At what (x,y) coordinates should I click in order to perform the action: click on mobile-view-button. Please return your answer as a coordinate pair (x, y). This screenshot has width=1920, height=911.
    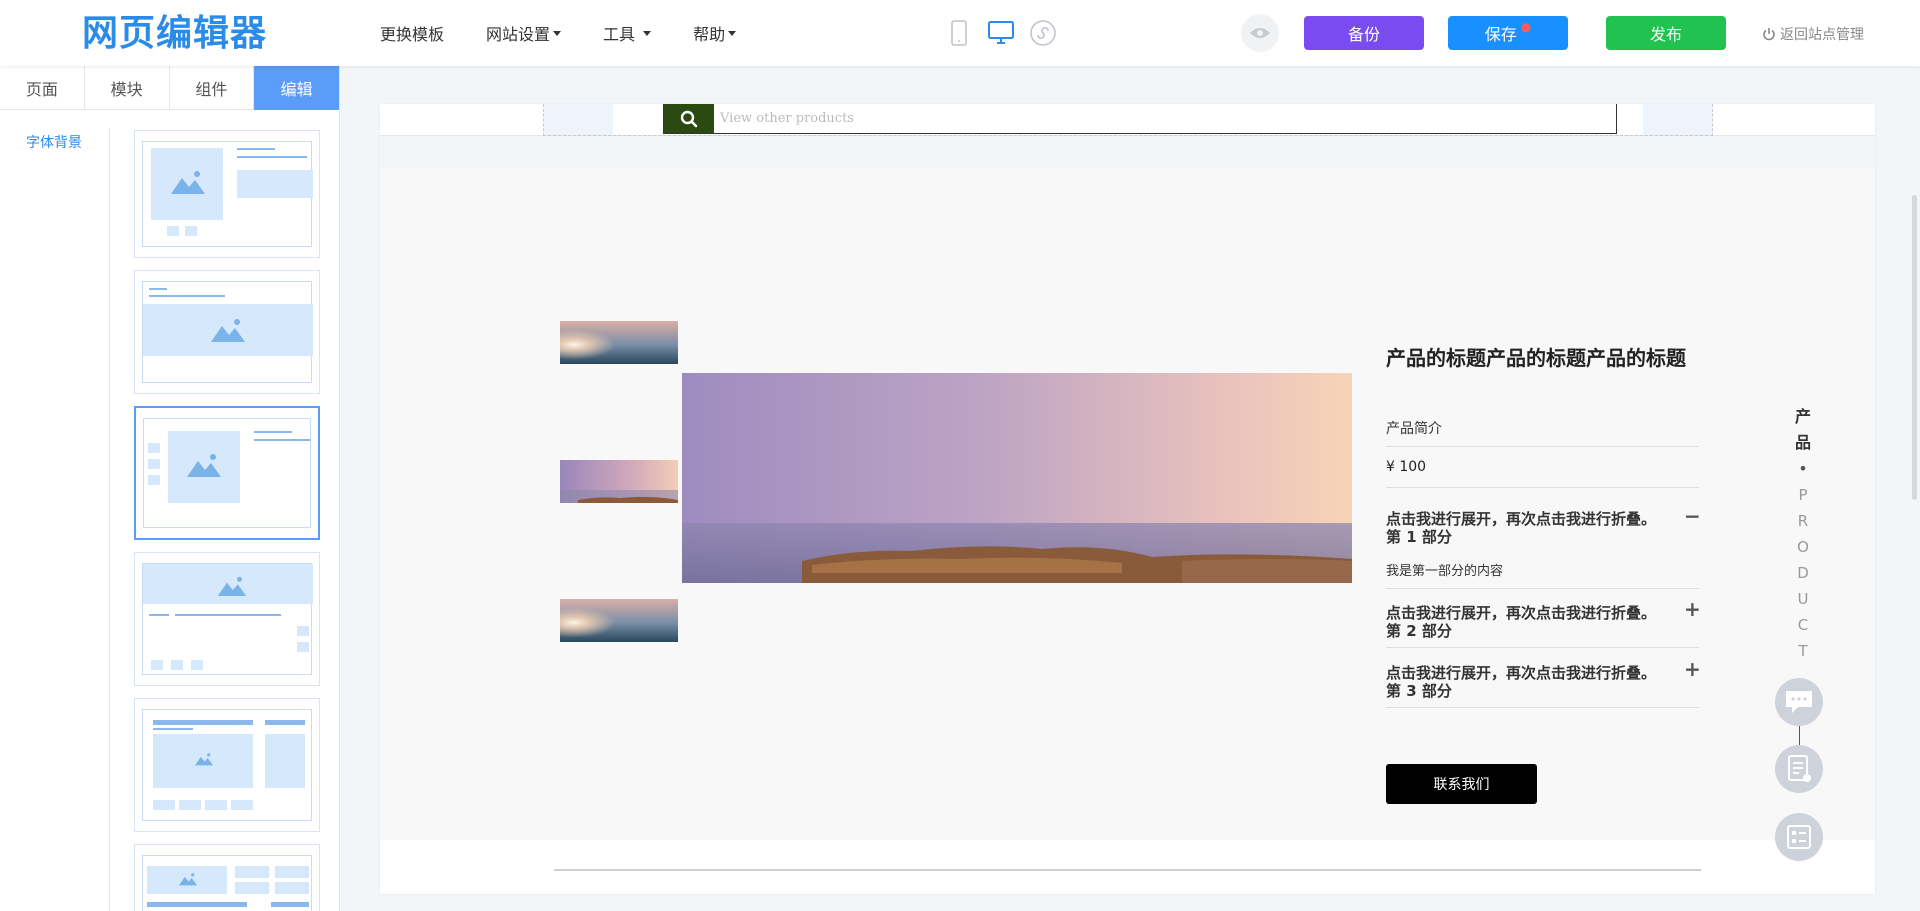
    Looking at the image, I should click on (959, 33).